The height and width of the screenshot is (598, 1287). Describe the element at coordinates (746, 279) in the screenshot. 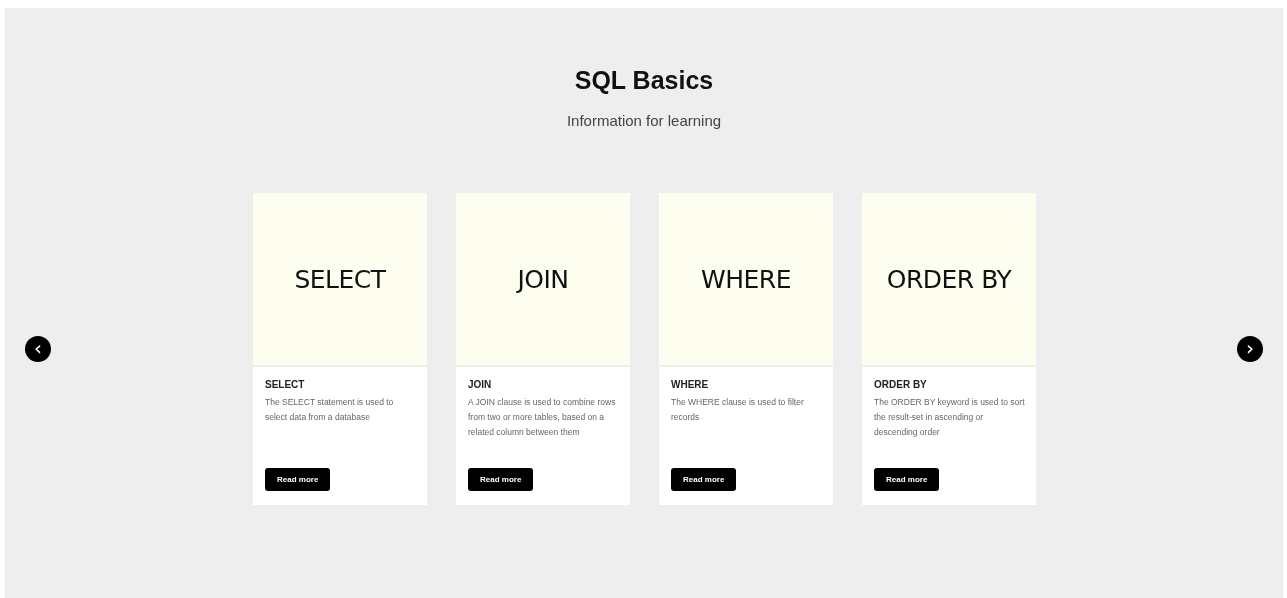

I see `card-image-text: WHERE` at that location.